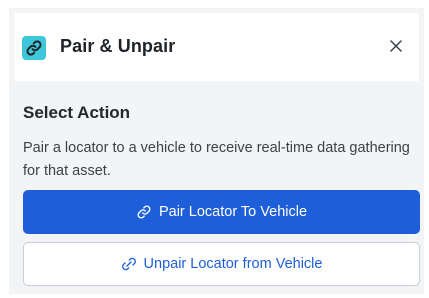 The width and height of the screenshot is (429, 298). What do you see at coordinates (118, 46) in the screenshot?
I see `dialog-title: Pair & Unpair` at bounding box center [118, 46].